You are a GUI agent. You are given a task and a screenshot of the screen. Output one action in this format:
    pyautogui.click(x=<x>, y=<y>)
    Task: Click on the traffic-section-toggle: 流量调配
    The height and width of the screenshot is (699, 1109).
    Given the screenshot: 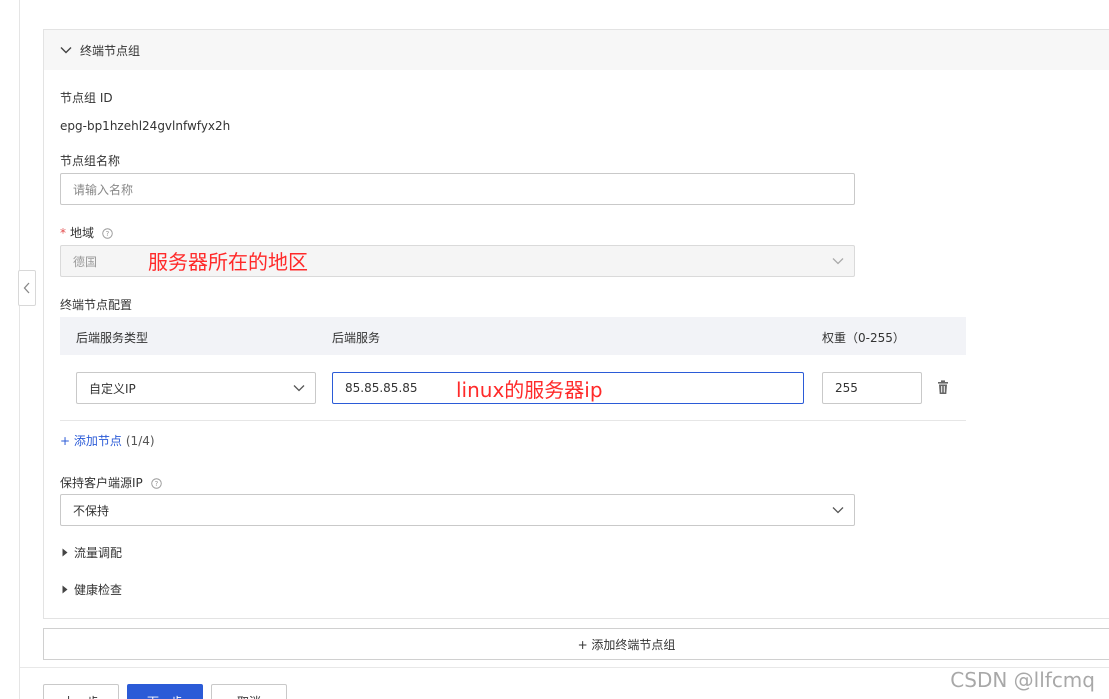 What is the action you would take?
    pyautogui.click(x=92, y=552)
    